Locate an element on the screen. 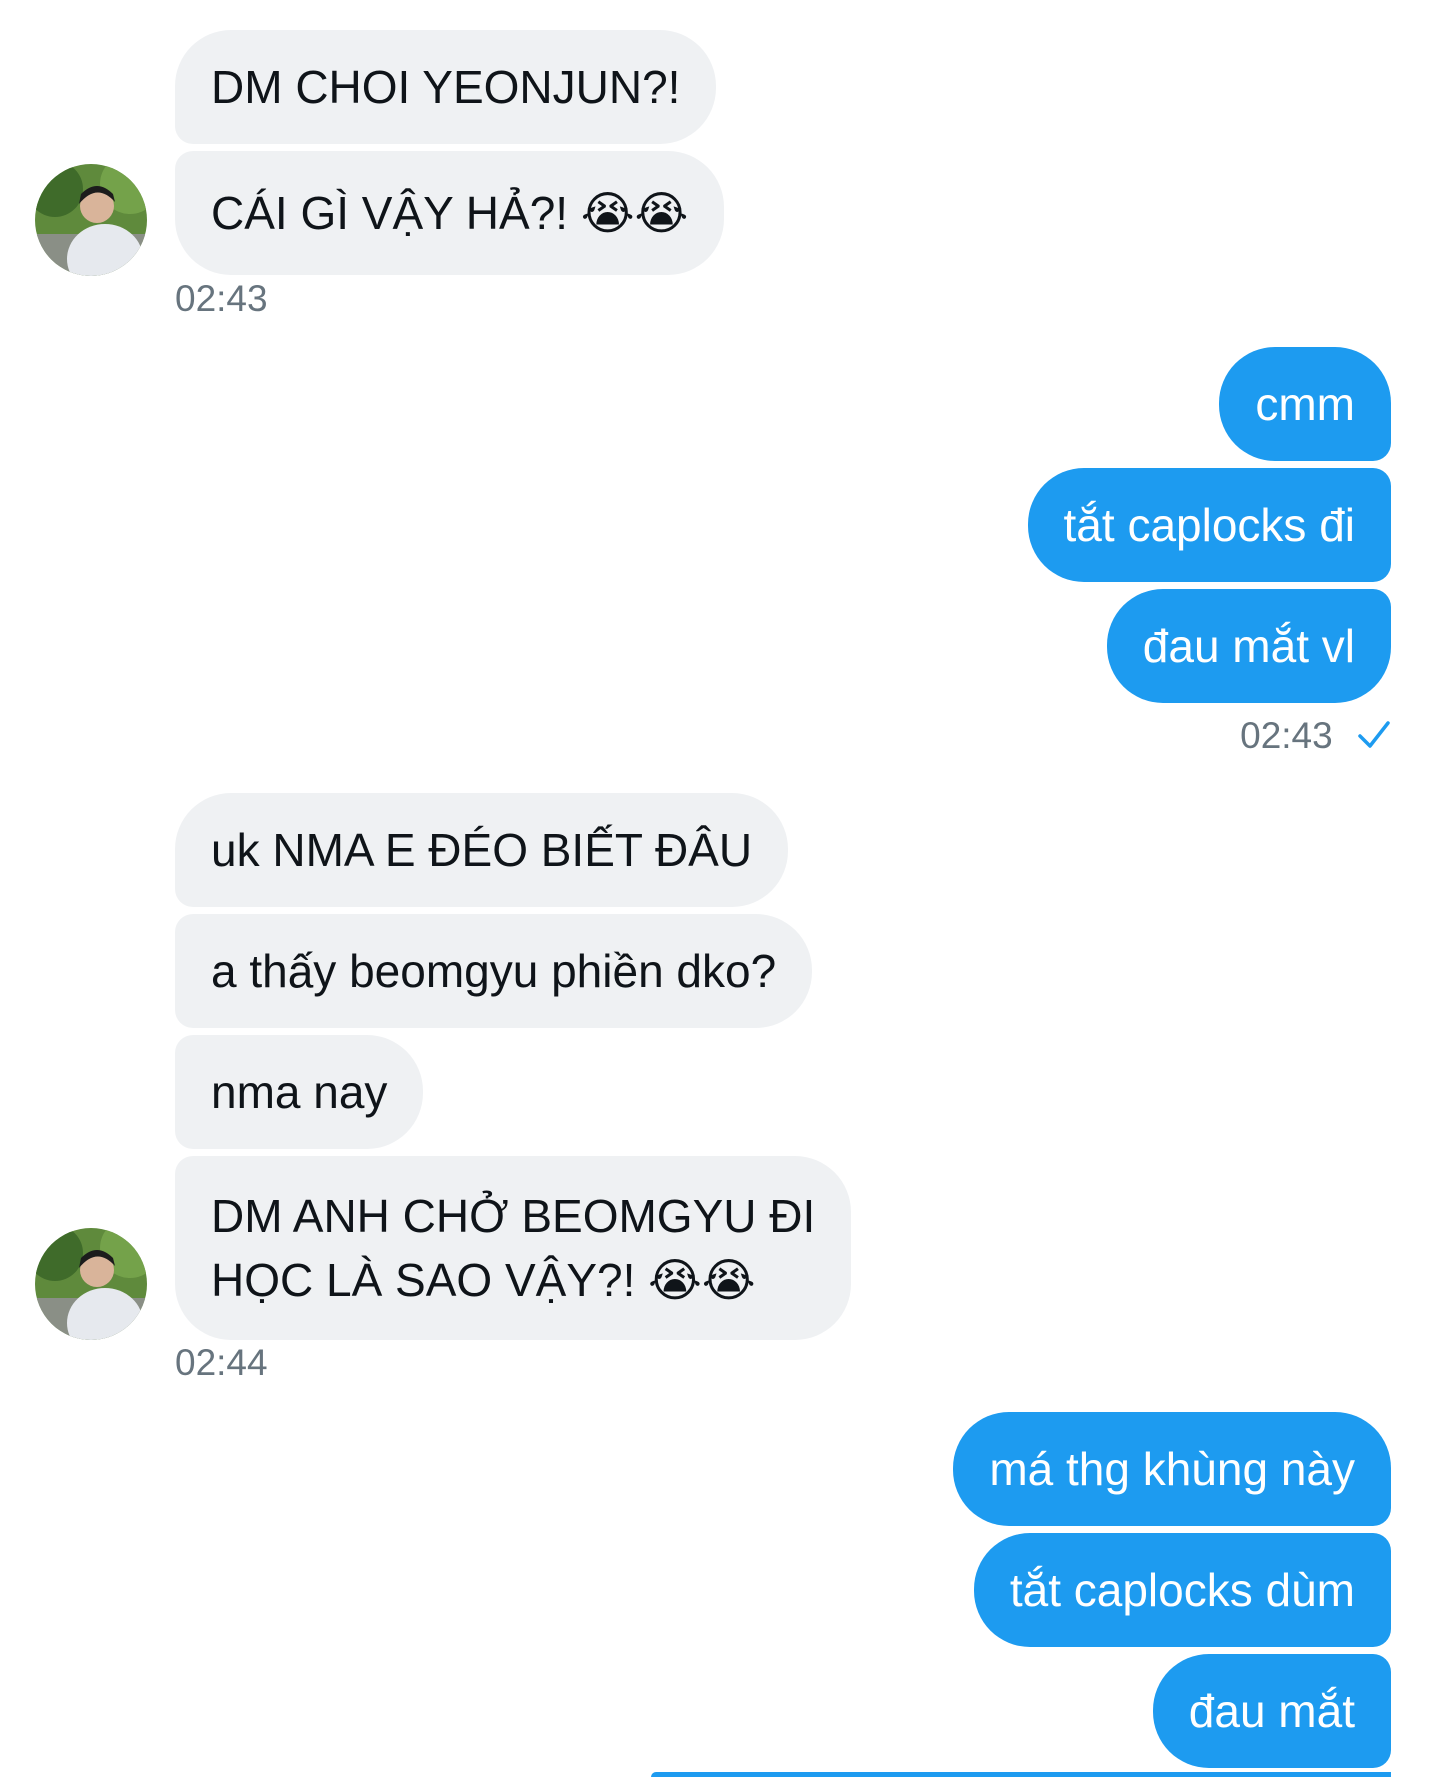 The width and height of the screenshot is (1439, 1777). message-text: tắt caplocks đi is located at coordinates (1209, 525).